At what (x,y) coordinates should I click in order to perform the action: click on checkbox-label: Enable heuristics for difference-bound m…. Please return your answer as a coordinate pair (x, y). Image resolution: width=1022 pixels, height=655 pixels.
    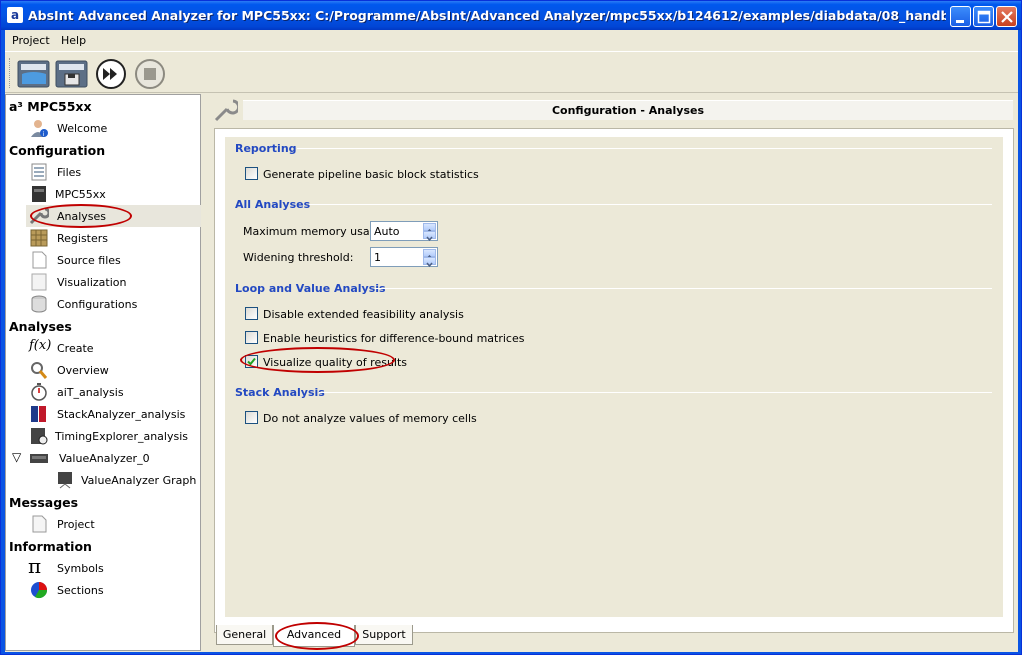
    Looking at the image, I should click on (394, 338).